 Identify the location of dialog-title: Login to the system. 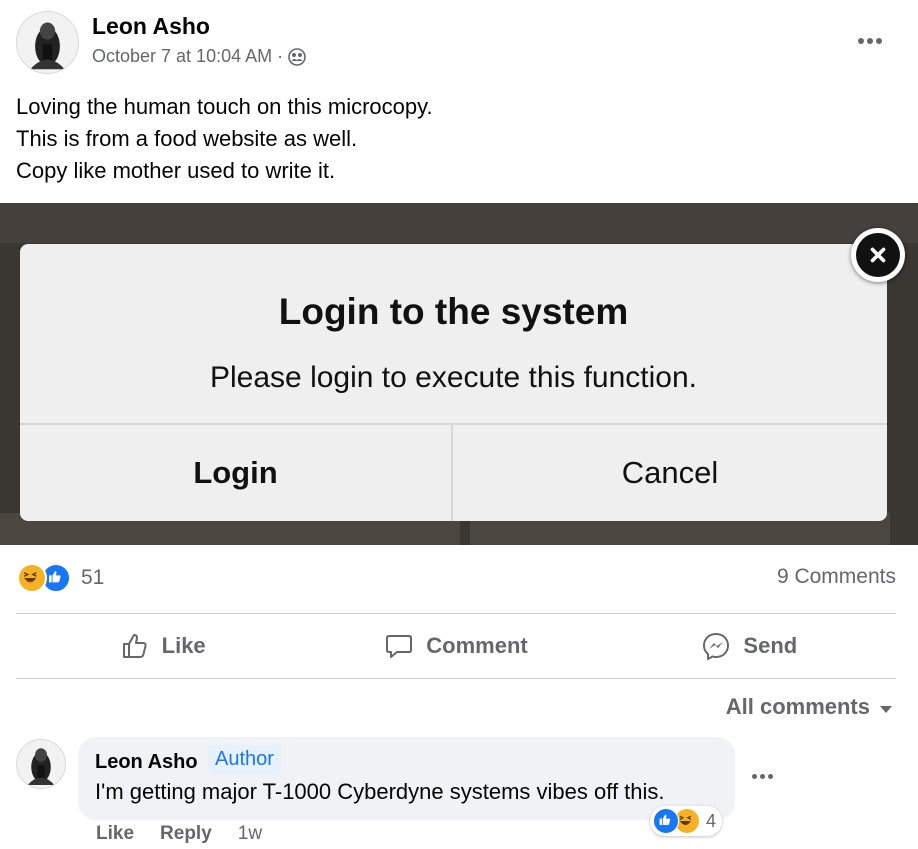
(453, 311).